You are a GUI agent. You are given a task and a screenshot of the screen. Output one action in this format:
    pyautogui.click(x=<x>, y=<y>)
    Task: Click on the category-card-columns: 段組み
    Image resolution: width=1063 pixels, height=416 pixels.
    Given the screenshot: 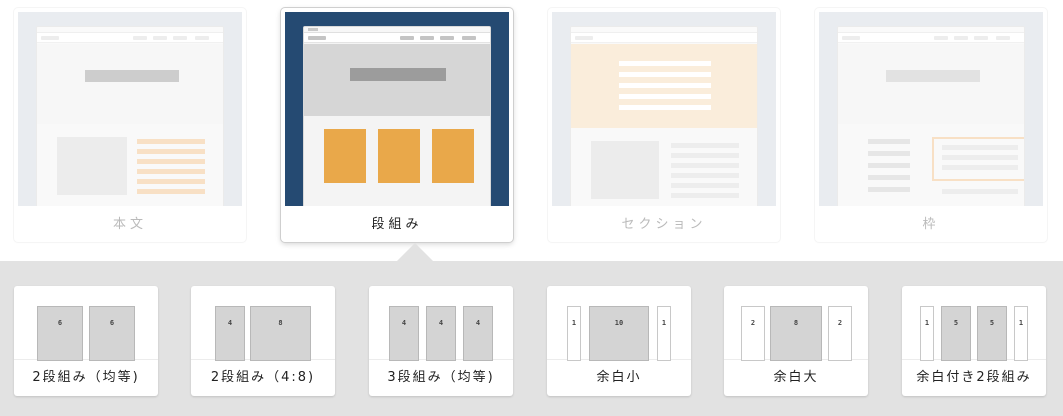 What is the action you would take?
    pyautogui.click(x=397, y=125)
    